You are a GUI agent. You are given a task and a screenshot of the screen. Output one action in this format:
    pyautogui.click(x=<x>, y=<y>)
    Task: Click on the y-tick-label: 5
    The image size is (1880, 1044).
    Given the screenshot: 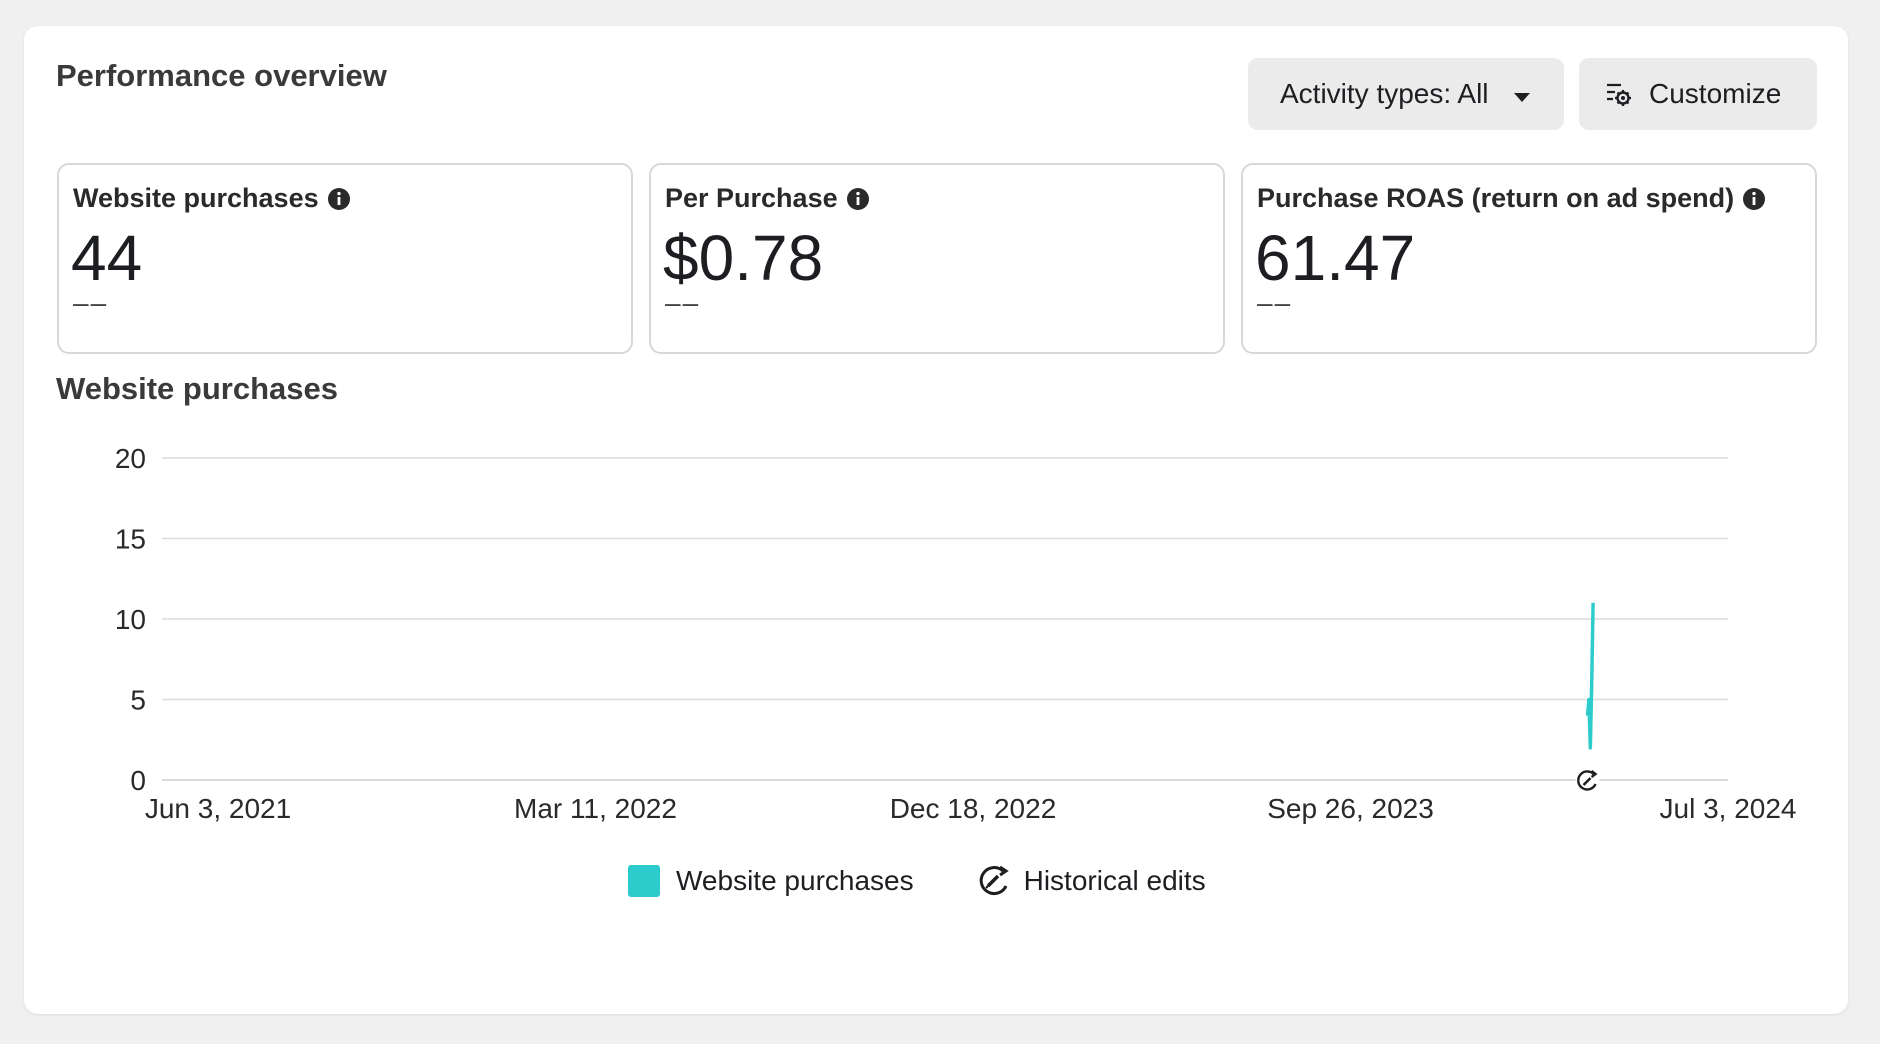 What is the action you would take?
    pyautogui.click(x=138, y=700)
    